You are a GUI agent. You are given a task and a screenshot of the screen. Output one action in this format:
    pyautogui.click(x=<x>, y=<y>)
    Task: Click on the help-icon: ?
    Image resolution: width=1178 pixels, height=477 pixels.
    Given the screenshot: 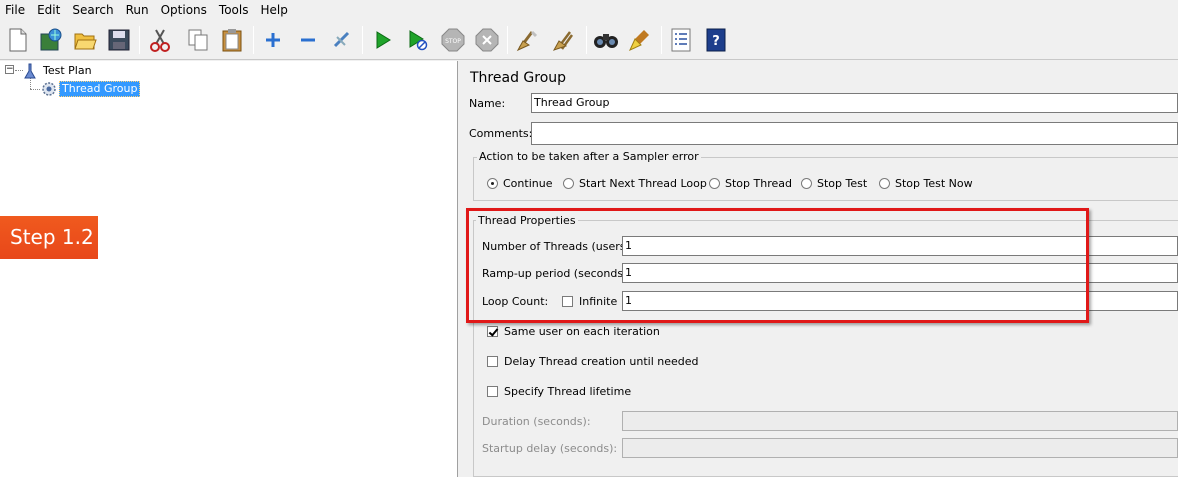 What is the action you would take?
    pyautogui.click(x=716, y=40)
    